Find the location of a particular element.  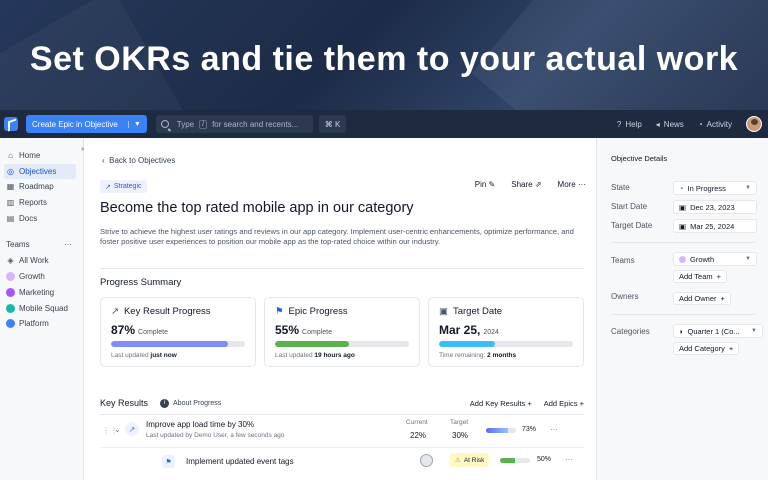

state-select: ◔ In Progress ▼ is located at coordinates (715, 188).